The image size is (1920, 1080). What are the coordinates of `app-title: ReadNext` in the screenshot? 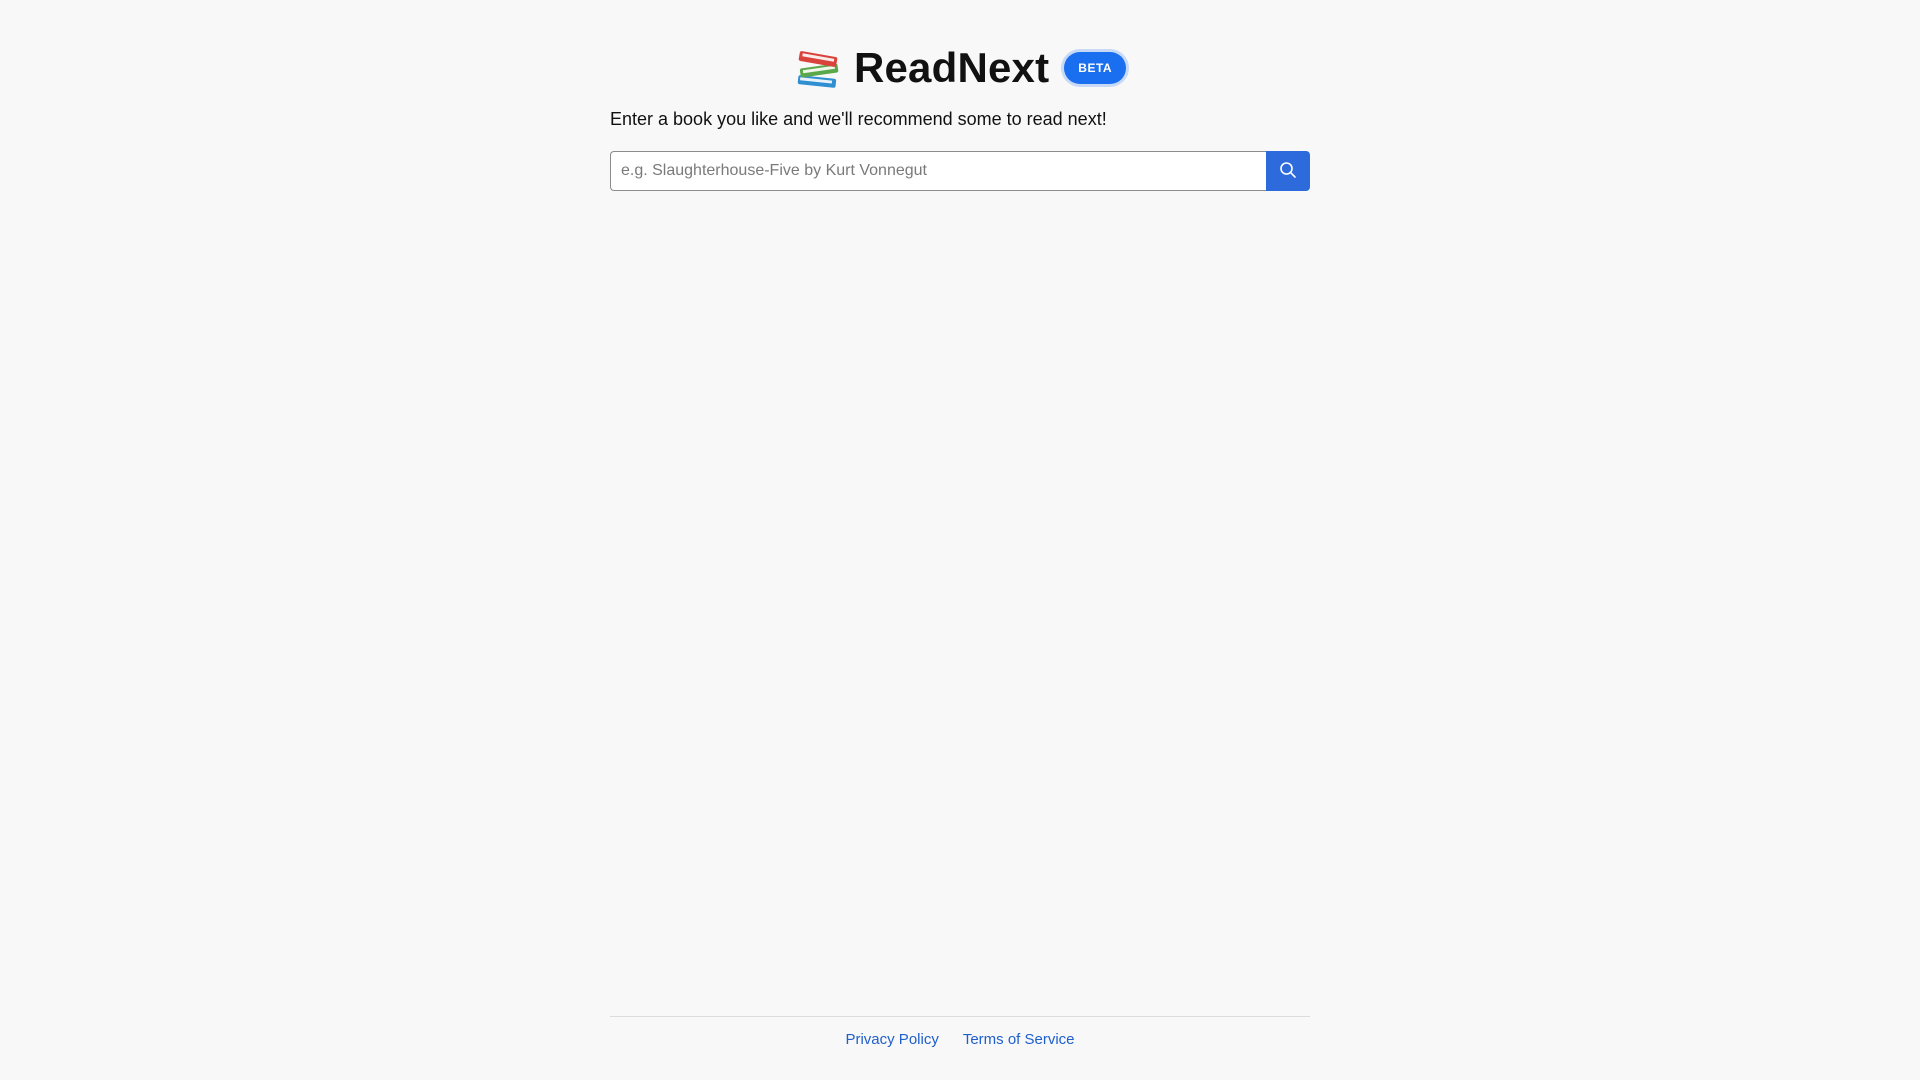 It's located at (951, 67).